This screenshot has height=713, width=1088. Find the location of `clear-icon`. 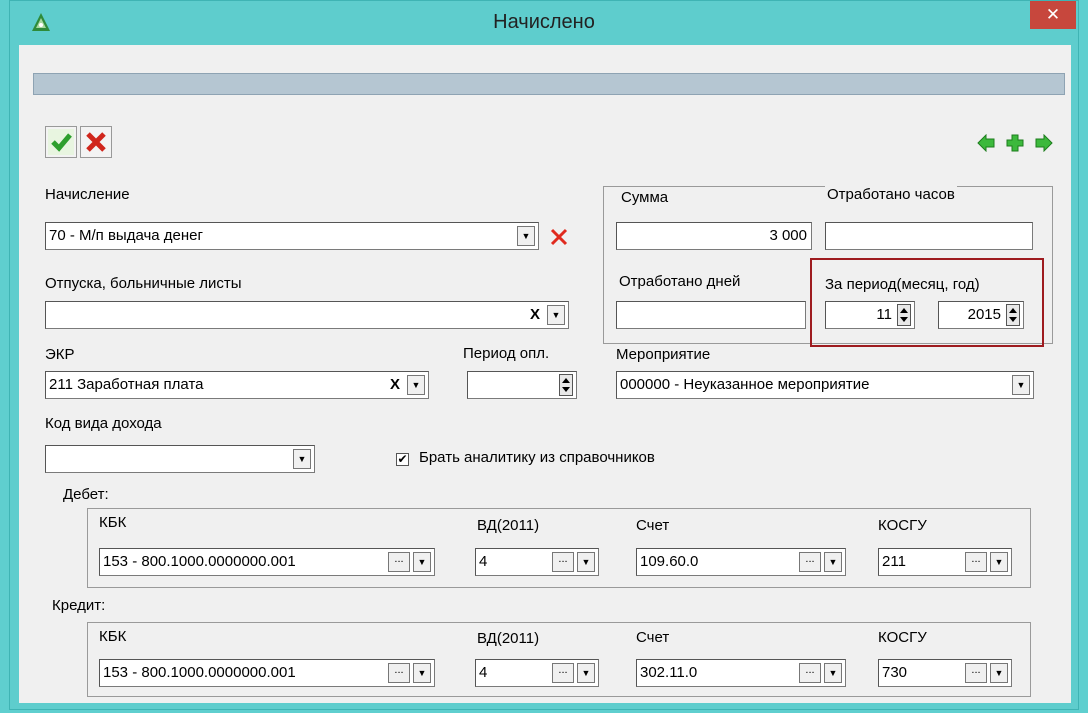

clear-icon is located at coordinates (559, 237).